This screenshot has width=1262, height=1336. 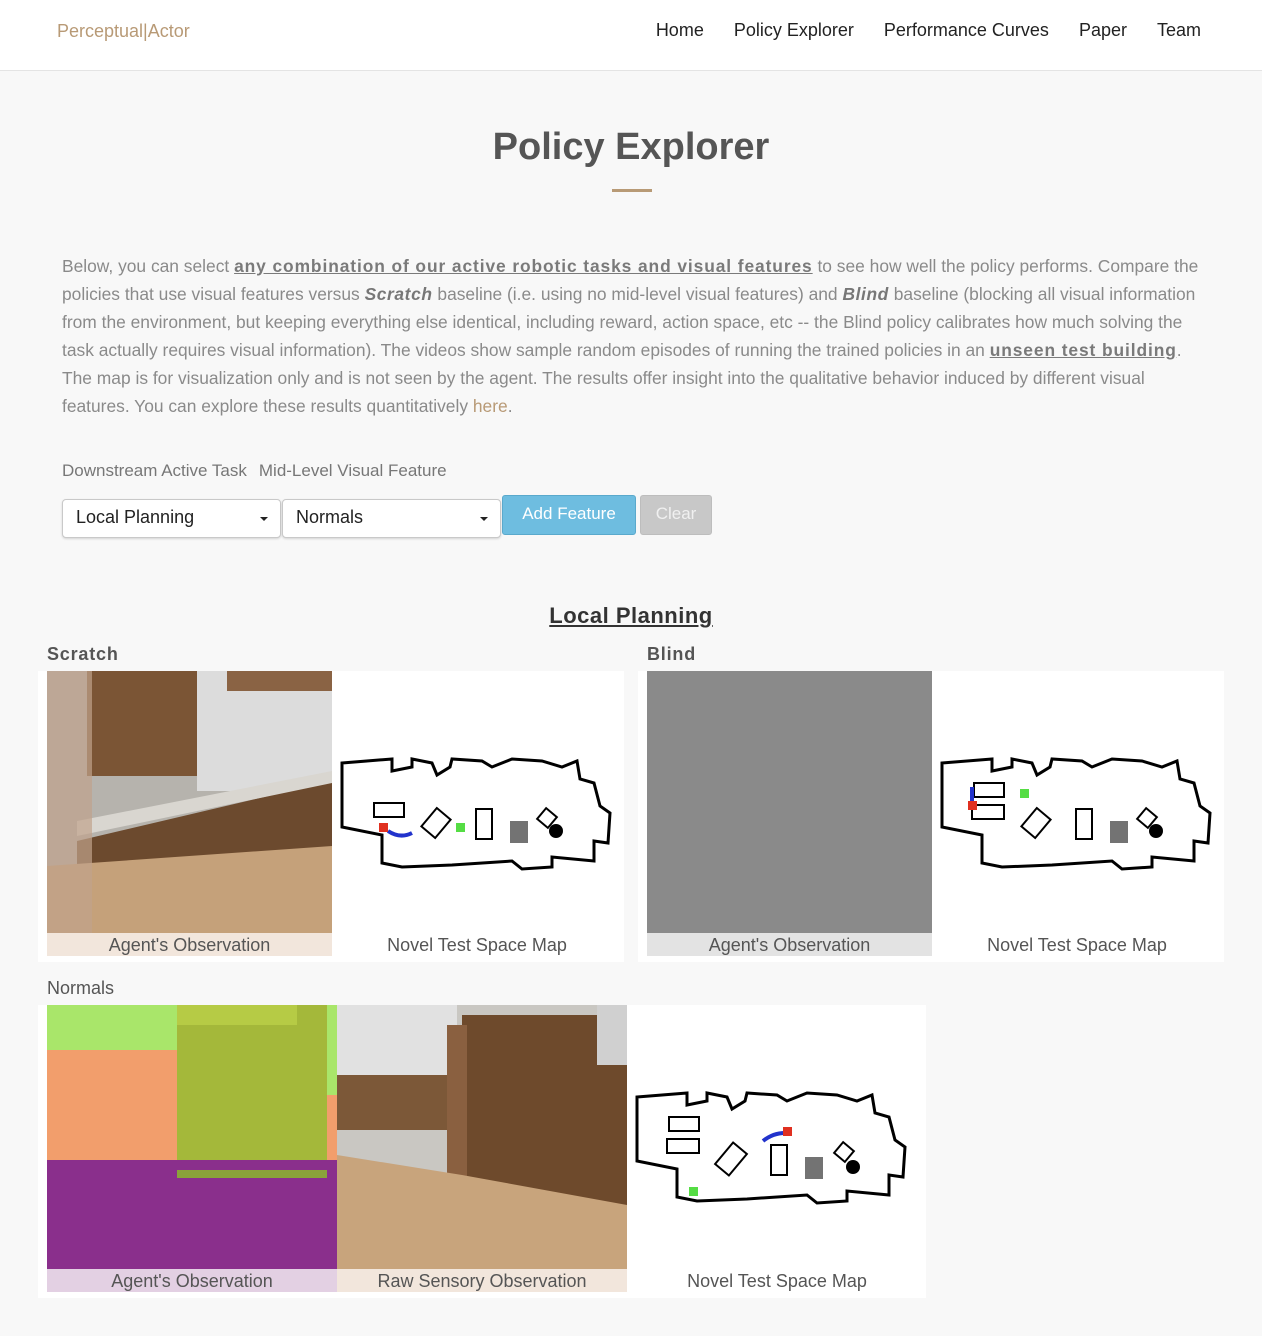 What do you see at coordinates (352, 470) in the screenshot?
I see `feature-select-label: Mid-Level Visual Feature` at bounding box center [352, 470].